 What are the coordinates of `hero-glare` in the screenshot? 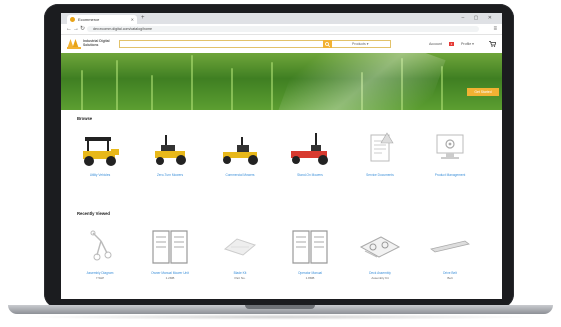 It's located at (361, 81).